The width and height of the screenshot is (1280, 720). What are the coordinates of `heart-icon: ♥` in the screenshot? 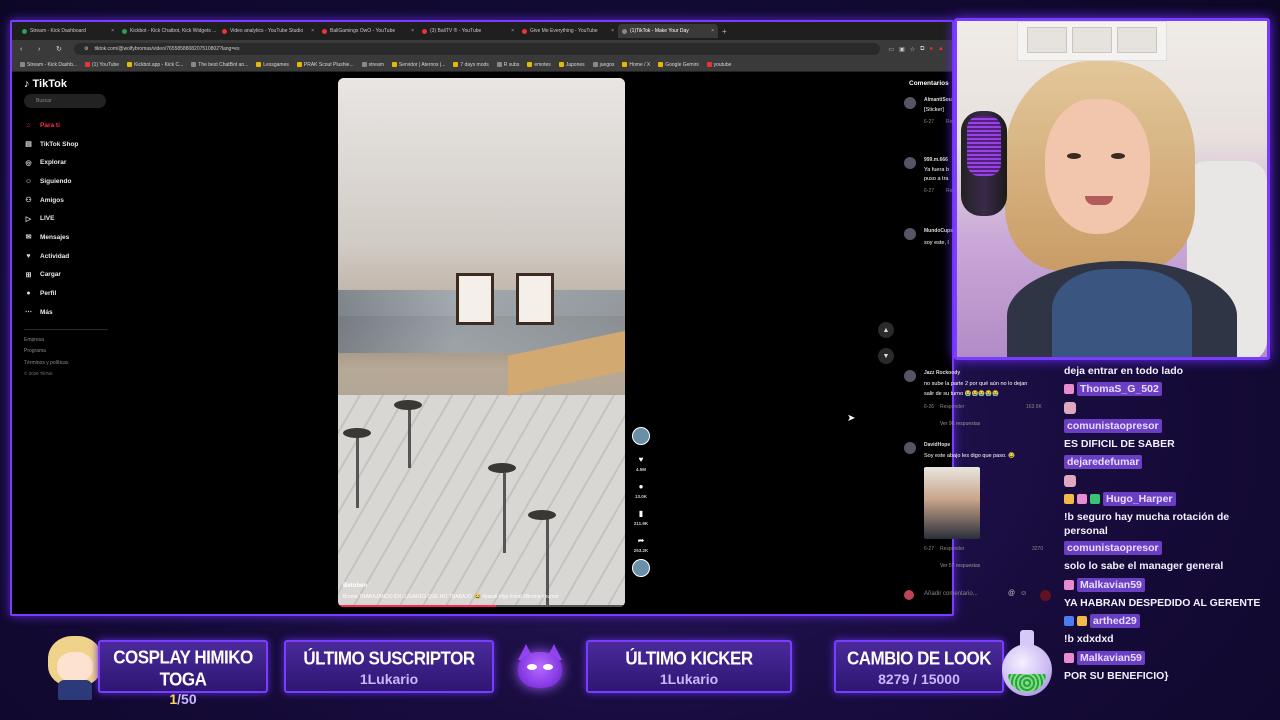 It's located at (641, 459).